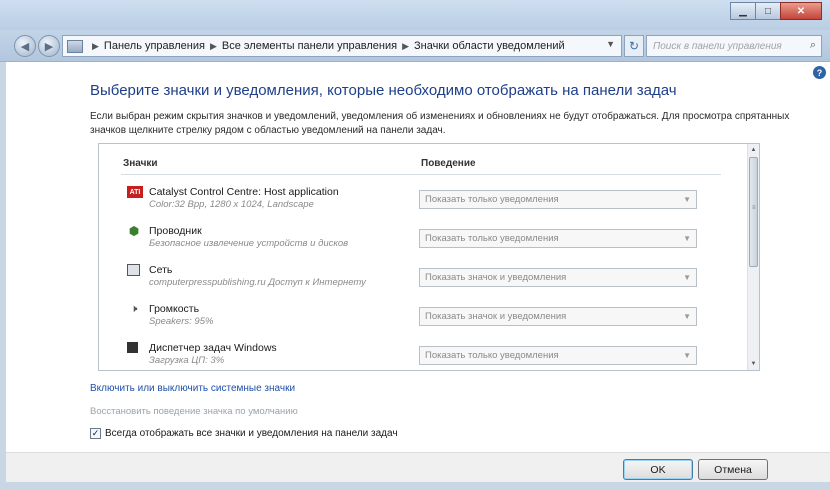 This screenshot has width=830, height=490. What do you see at coordinates (801, 11) in the screenshot?
I see `close-window-button: ✕` at bounding box center [801, 11].